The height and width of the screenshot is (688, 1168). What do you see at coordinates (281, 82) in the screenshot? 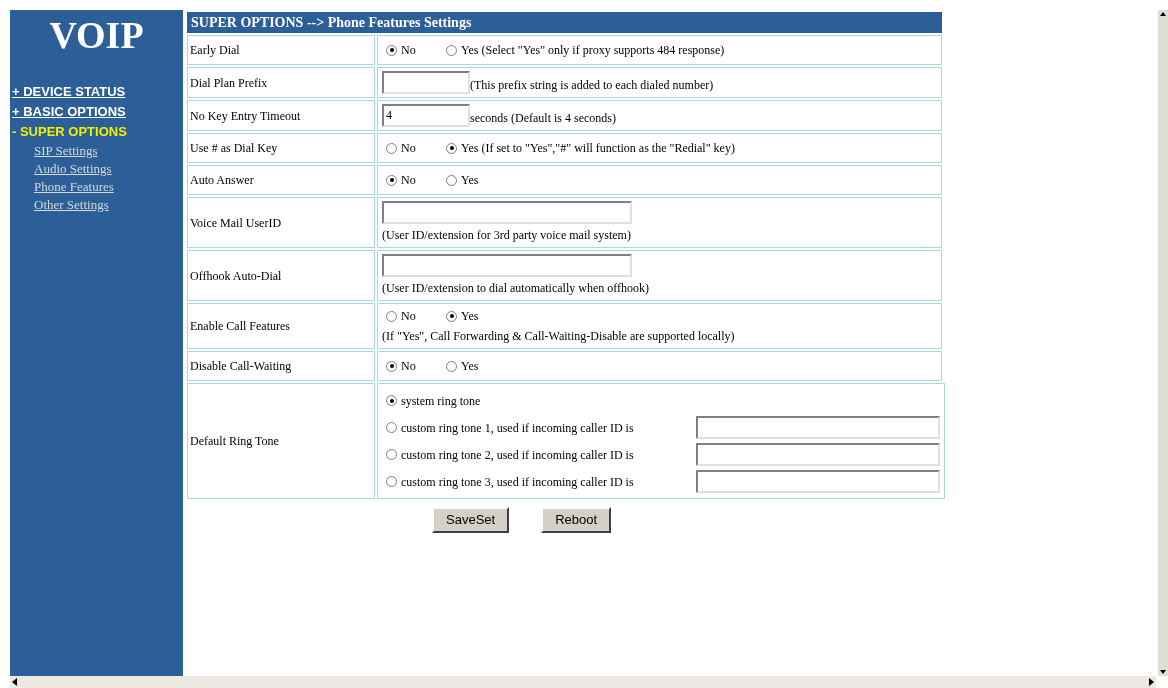
I see `field-label: Dial Plan Prefix` at bounding box center [281, 82].